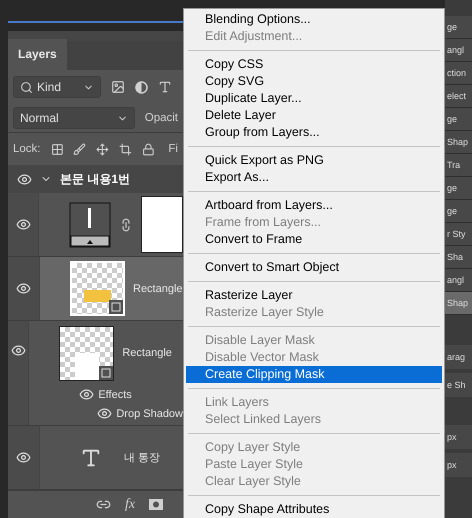 Image resolution: width=472 pixels, height=518 pixels. What do you see at coordinates (173, 149) in the screenshot?
I see `fill-label: Fi` at bounding box center [173, 149].